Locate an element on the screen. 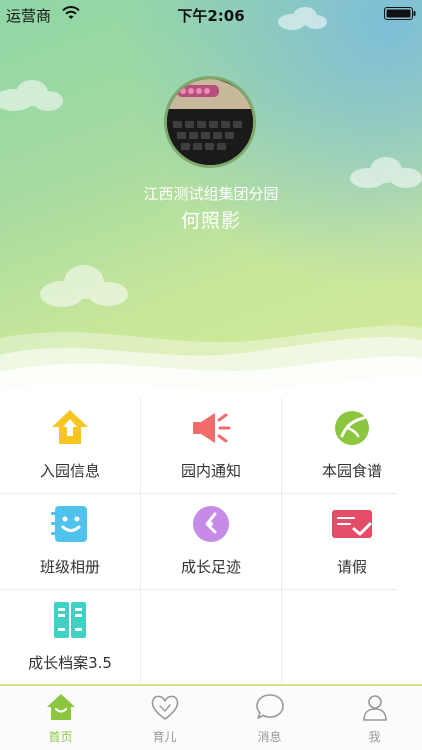  menu-item-label: 班级相册 is located at coordinates (69, 567).